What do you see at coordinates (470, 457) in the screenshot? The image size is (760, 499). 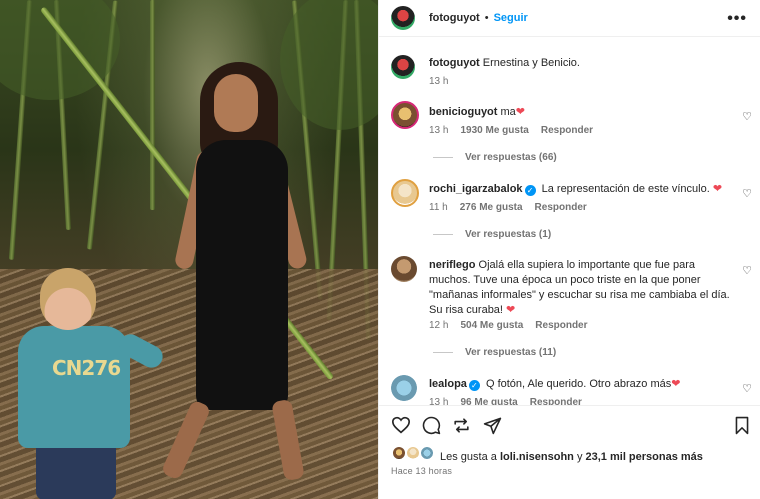 I see `likes-prefix: Les gusta a` at bounding box center [470, 457].